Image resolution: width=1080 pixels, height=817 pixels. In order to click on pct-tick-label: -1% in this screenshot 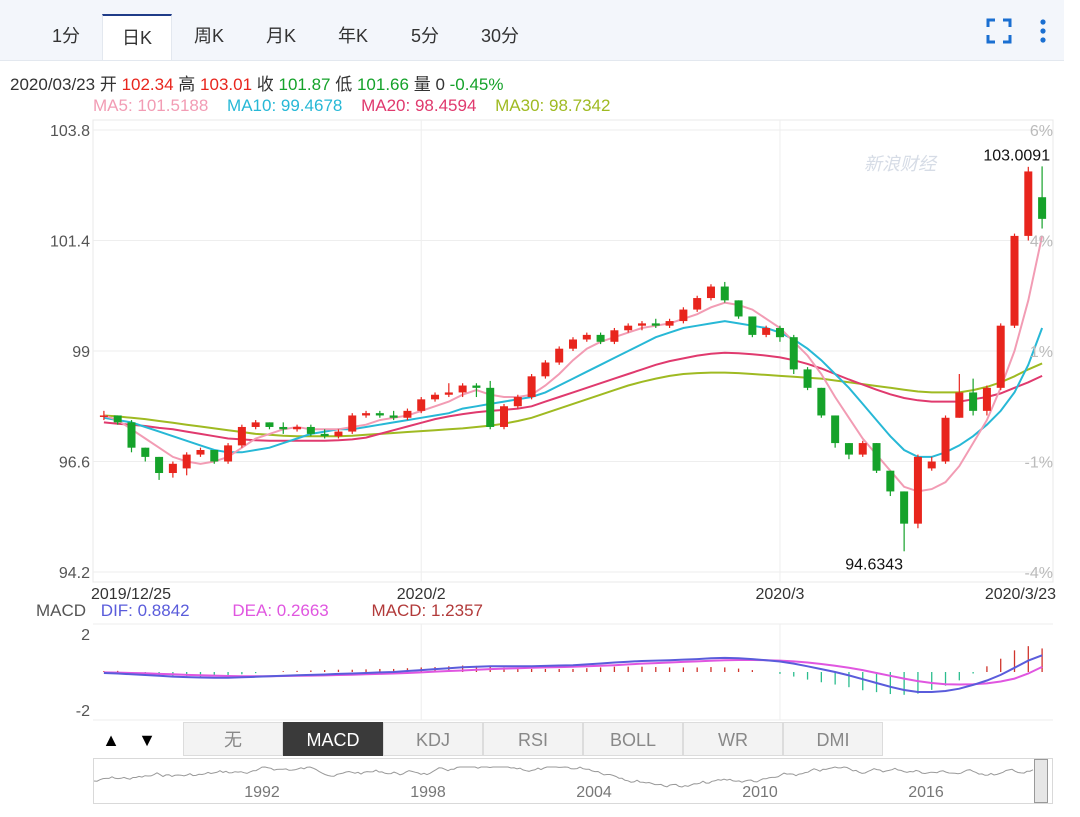, I will do `click(1039, 463)`.